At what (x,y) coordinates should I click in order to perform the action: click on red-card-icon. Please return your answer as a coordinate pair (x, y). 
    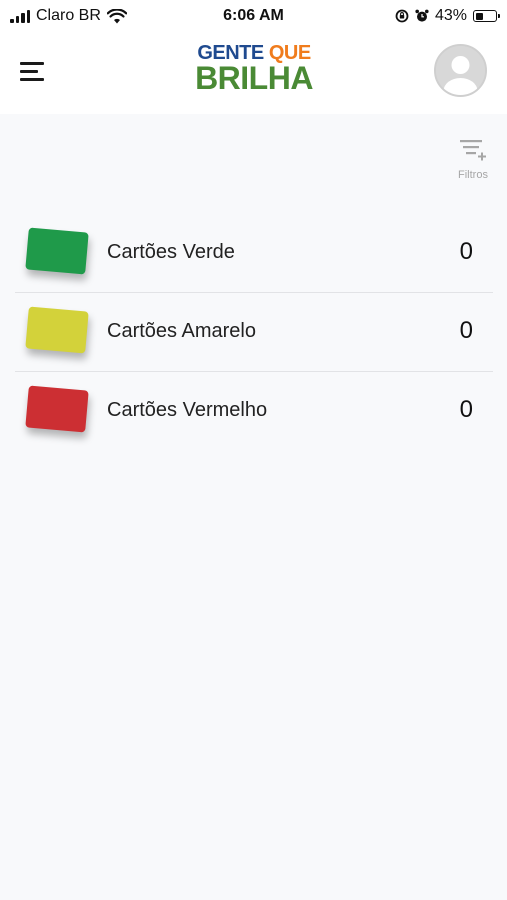
    Looking at the image, I should click on (57, 409).